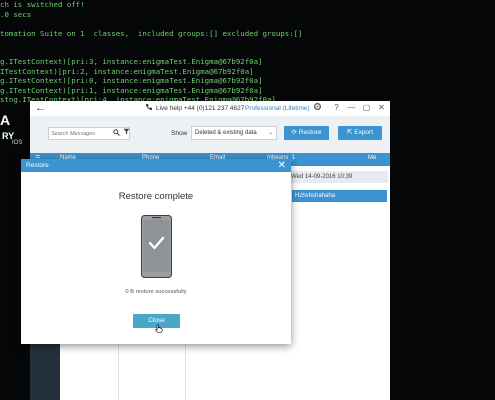  I want to click on search-box, so click(89, 133).